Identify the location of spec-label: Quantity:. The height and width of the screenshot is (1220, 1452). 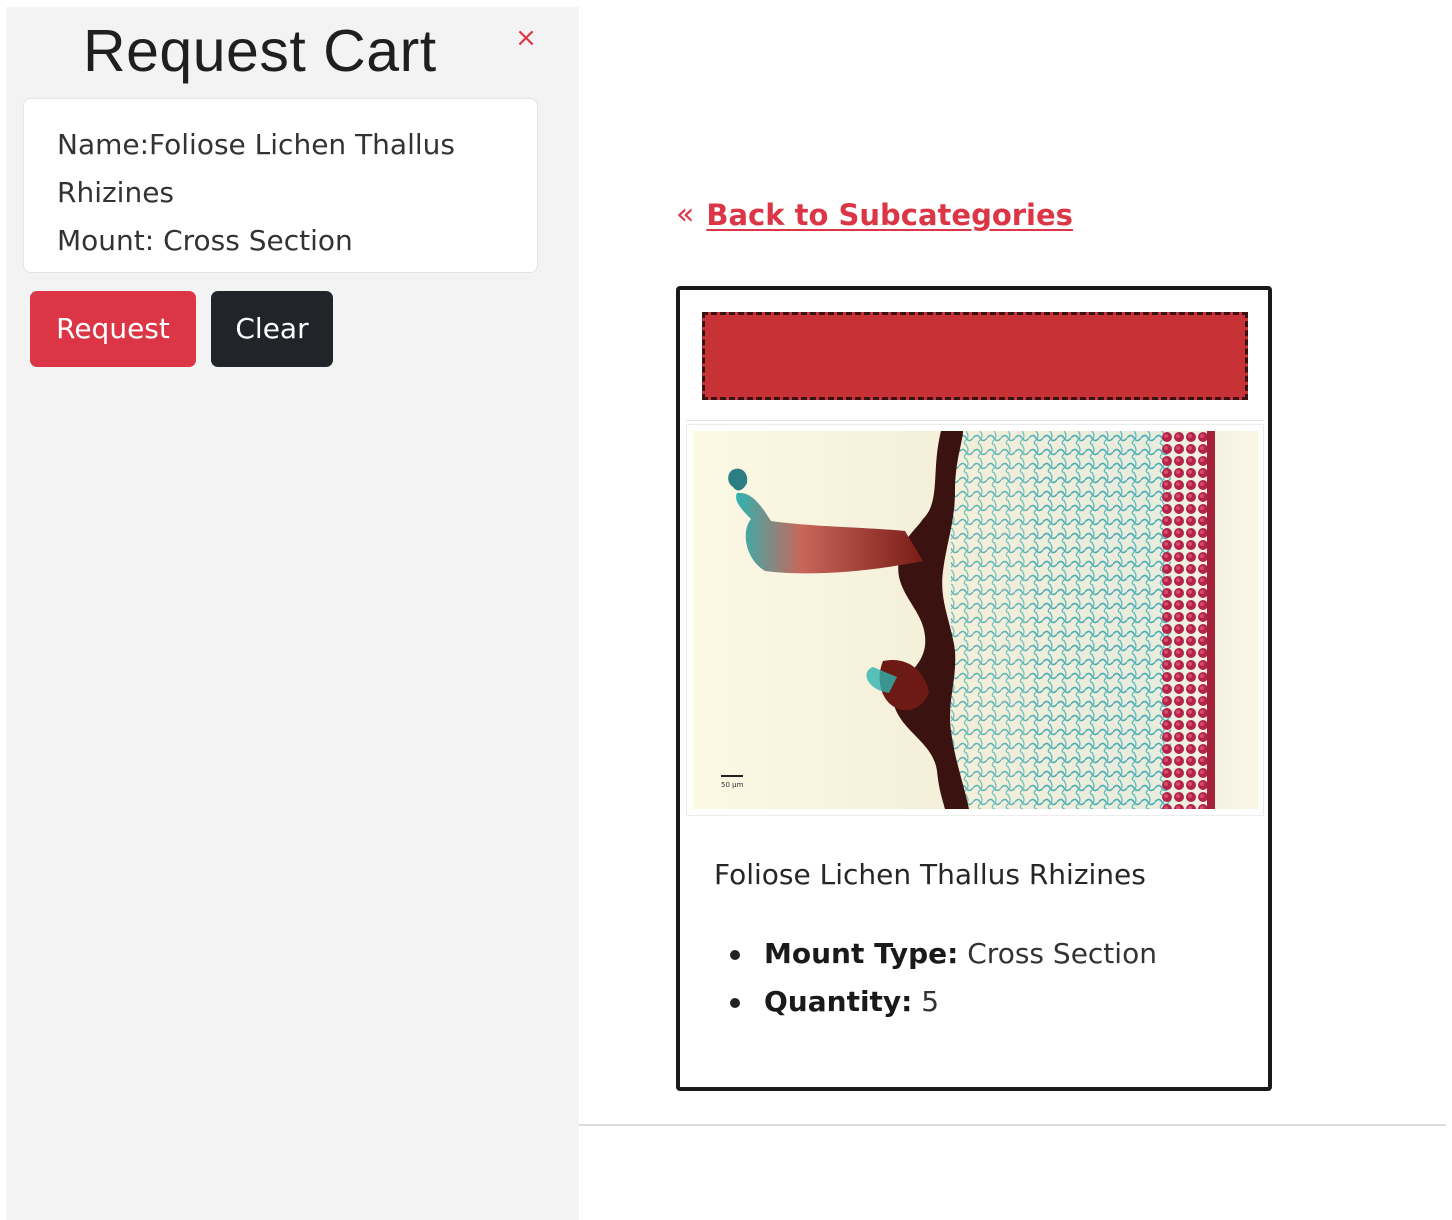
(838, 1001).